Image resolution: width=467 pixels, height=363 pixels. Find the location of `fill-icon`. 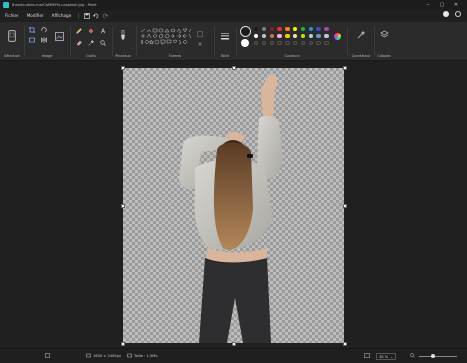

fill-icon is located at coordinates (91, 31).